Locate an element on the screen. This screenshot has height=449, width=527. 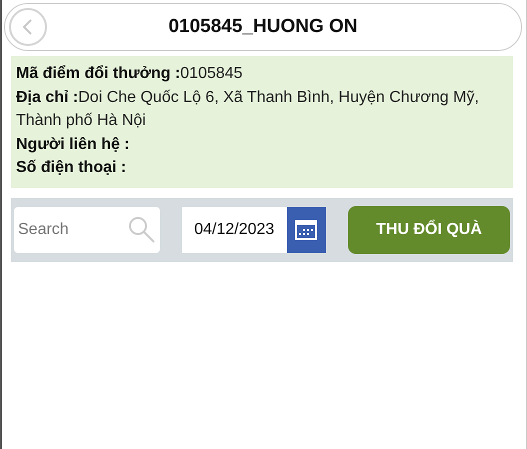
info-line: Số điện thoại : is located at coordinates (72, 168).